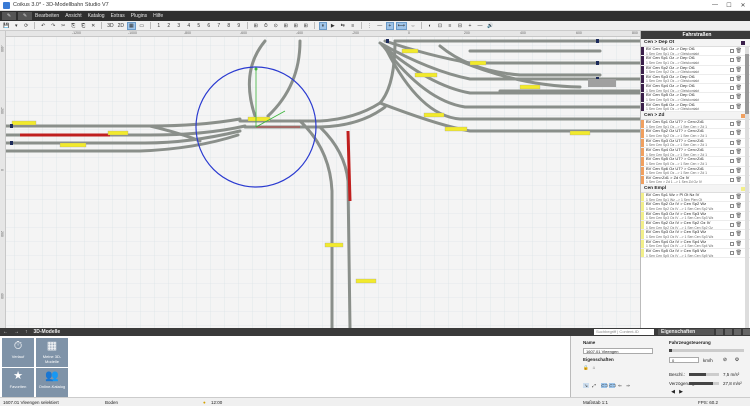 The width and height of the screenshot is (750, 406). What do you see at coordinates (333, 26) in the screenshot?
I see `toolbar-button: ▶` at bounding box center [333, 26].